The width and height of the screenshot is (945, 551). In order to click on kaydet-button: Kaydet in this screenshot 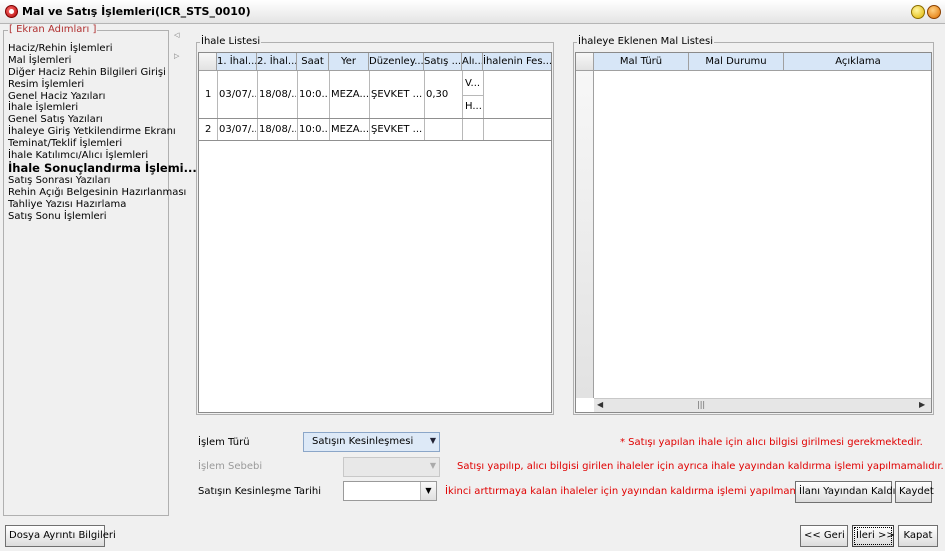, I will do `click(914, 492)`.